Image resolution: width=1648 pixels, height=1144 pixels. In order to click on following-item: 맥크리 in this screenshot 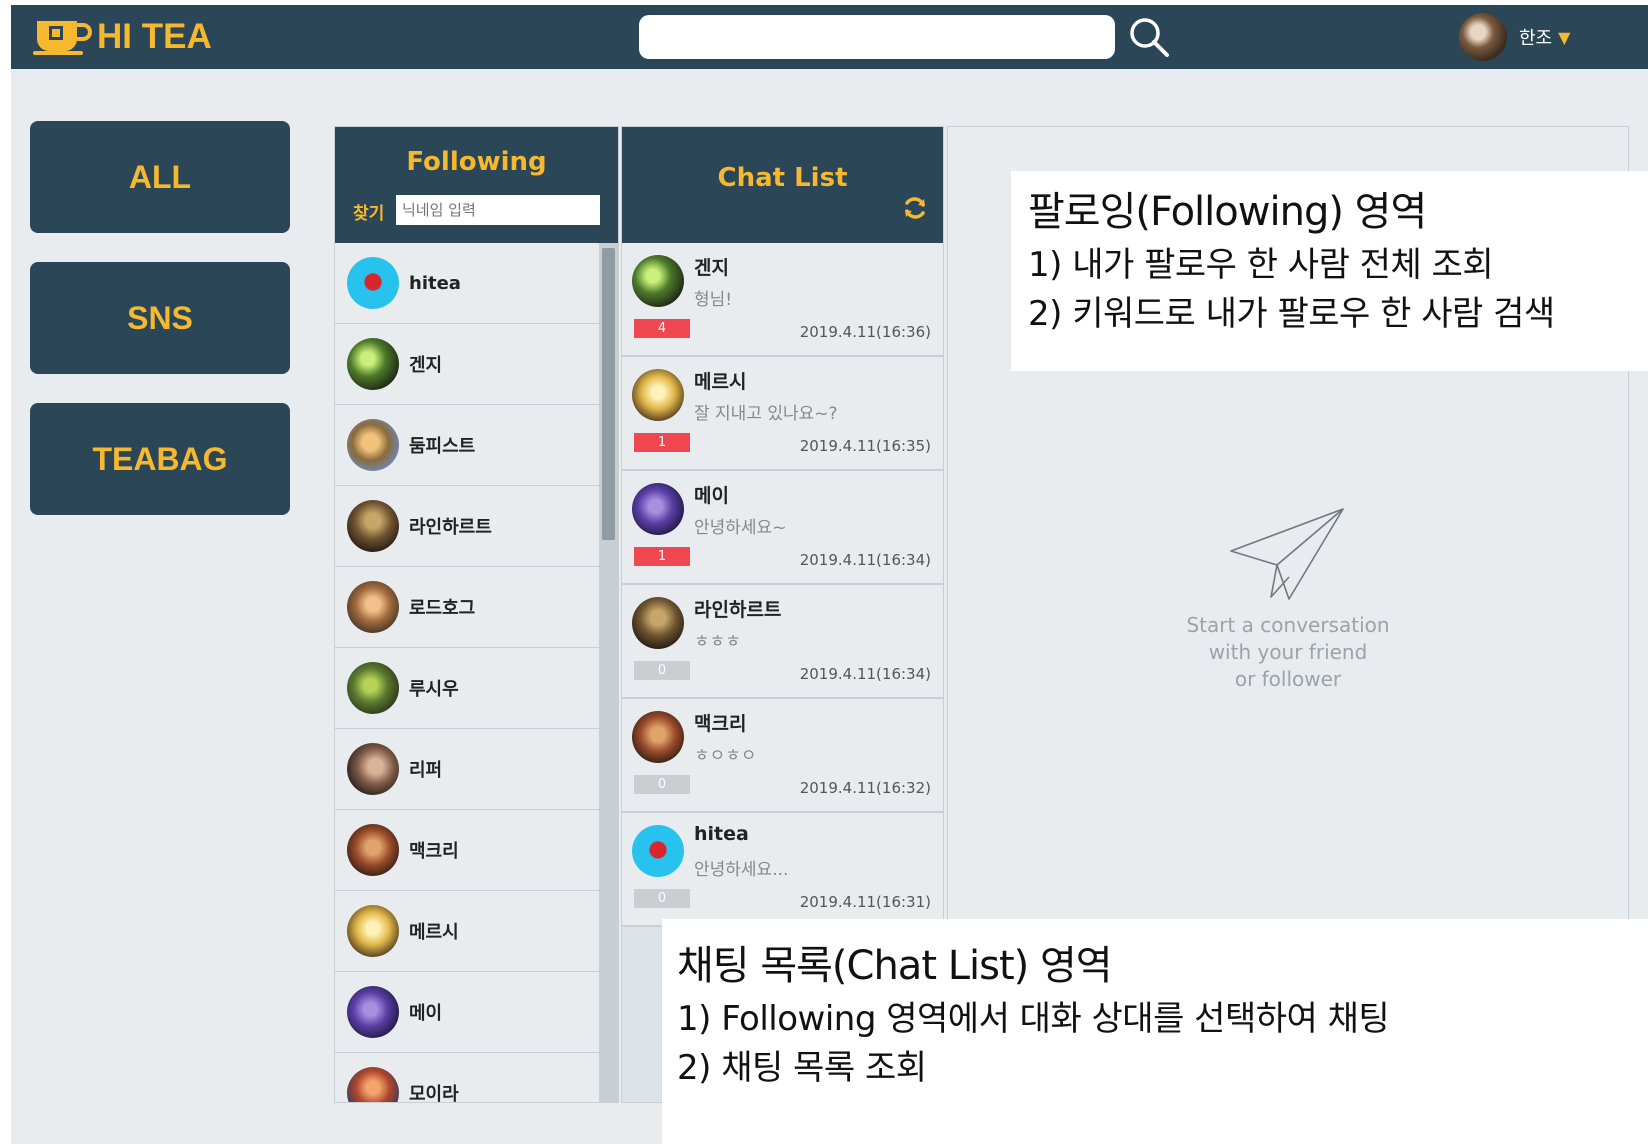, I will do `click(467, 850)`.